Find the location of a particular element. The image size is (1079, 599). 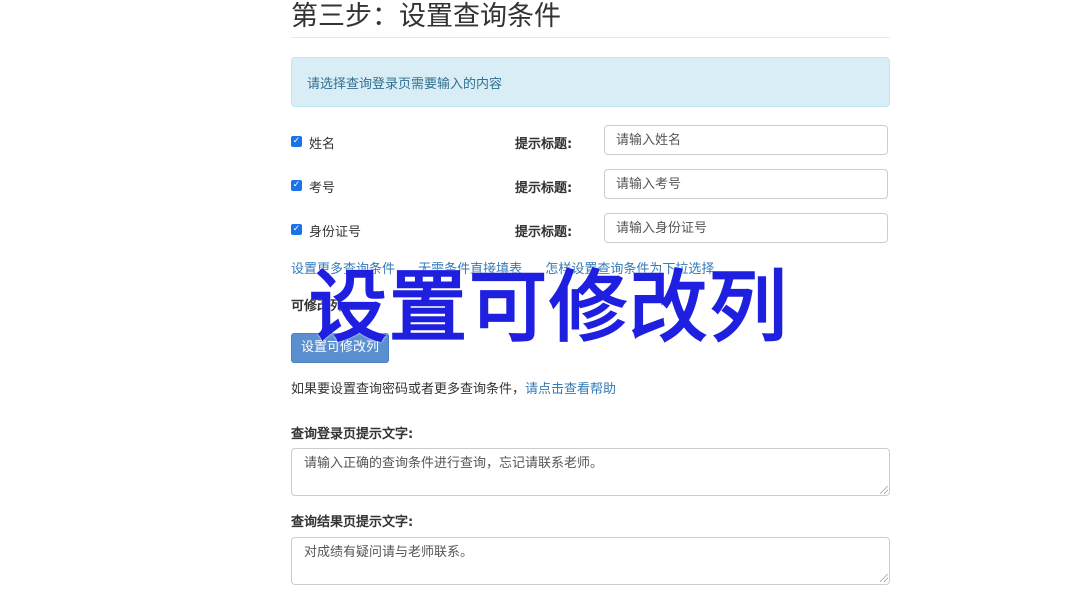

field-label: 身份证号 is located at coordinates (335, 232).